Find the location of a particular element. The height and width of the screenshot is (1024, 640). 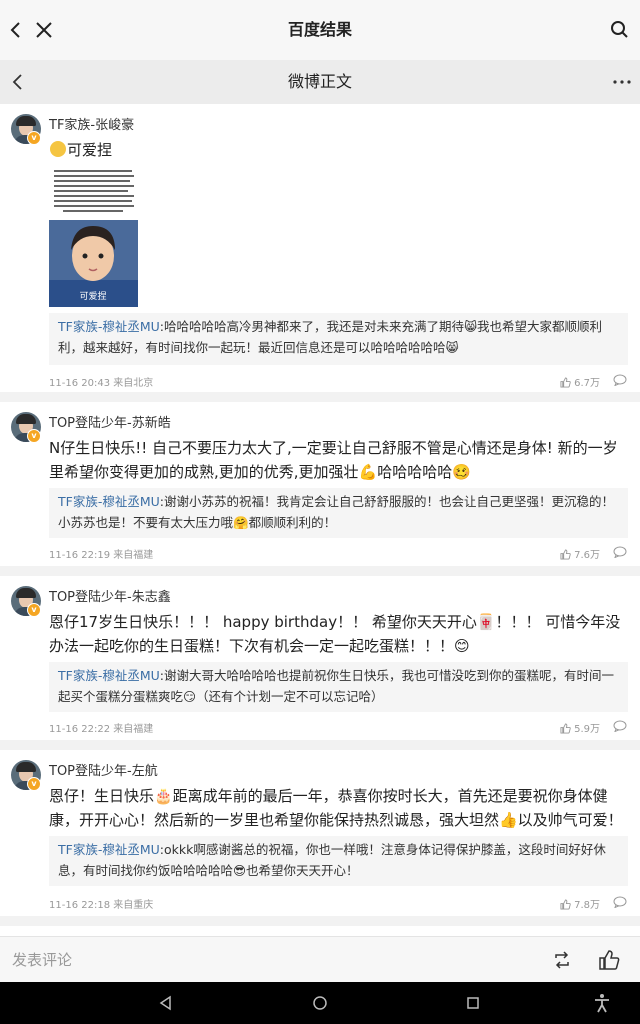

username: TOP登陆少年-朱志鑫 is located at coordinates (110, 595).